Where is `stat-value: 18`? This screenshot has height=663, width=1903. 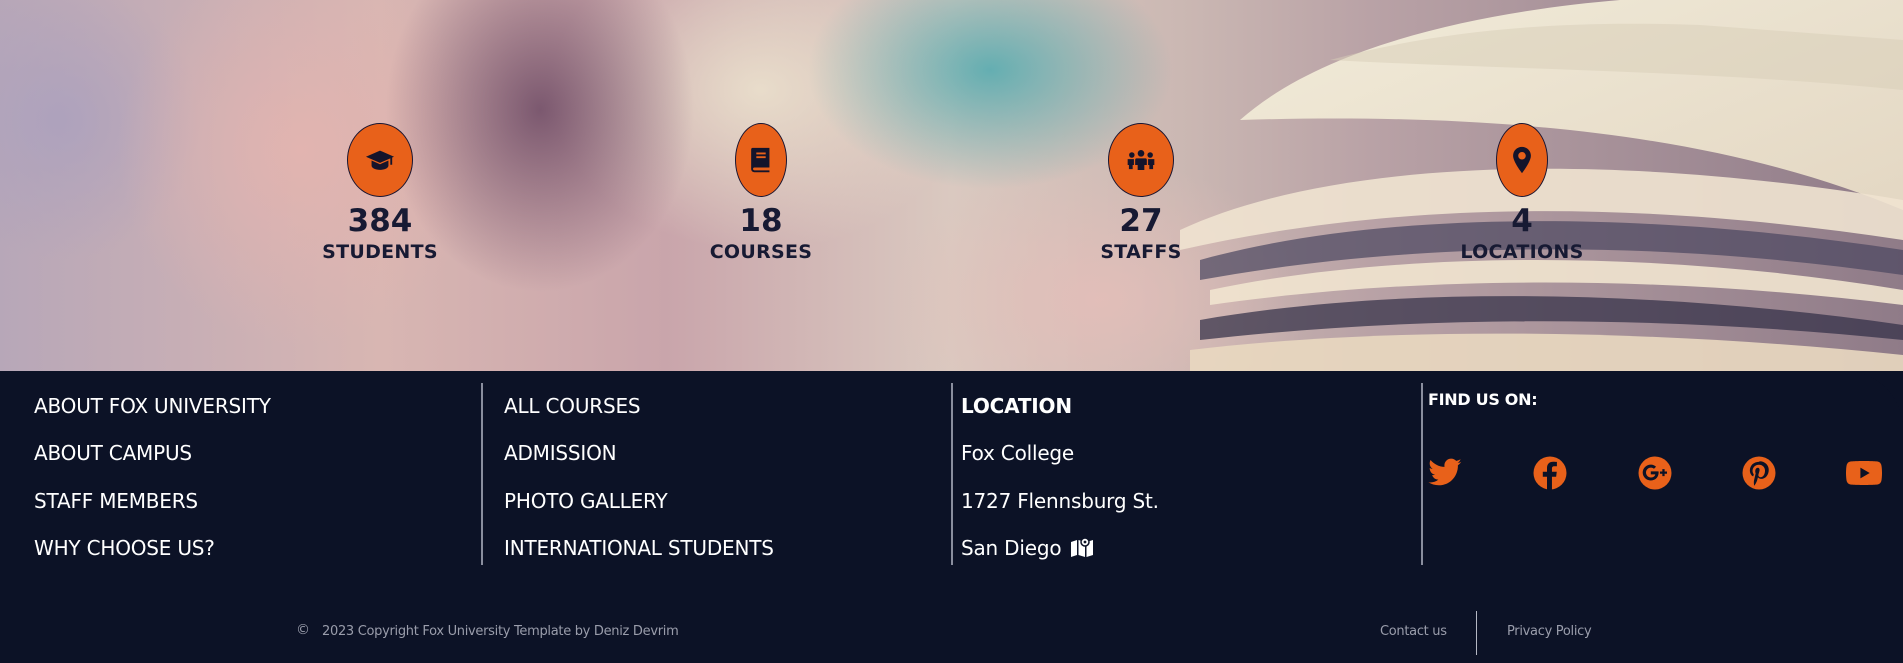 stat-value: 18 is located at coordinates (761, 221).